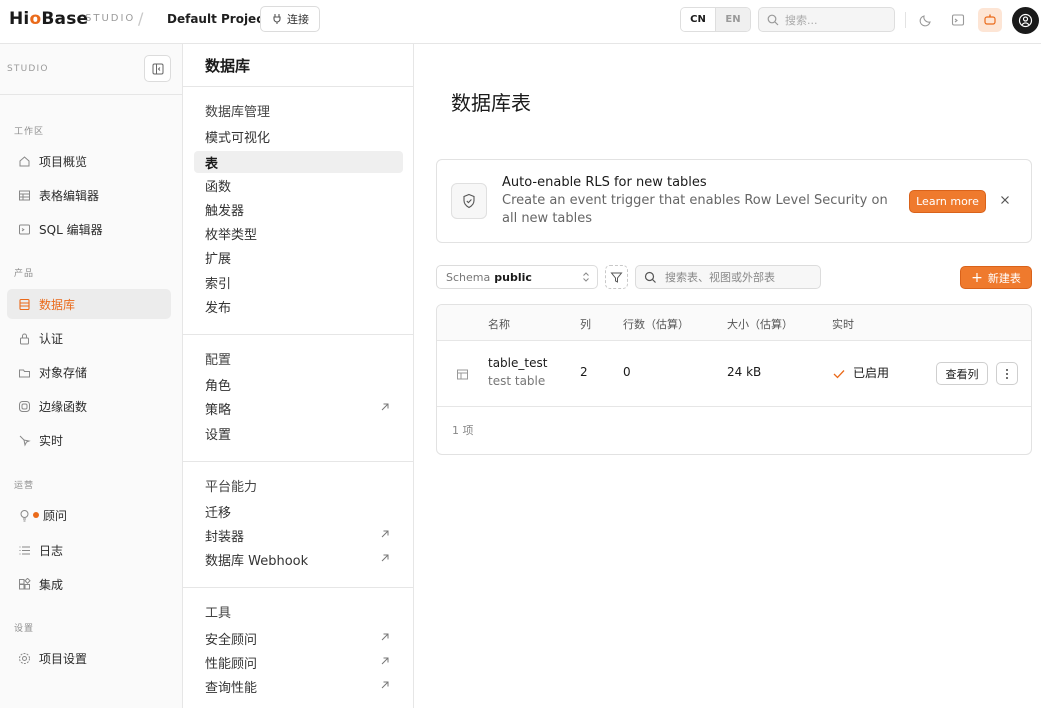  I want to click on lang-cn-button: CN, so click(698, 19).